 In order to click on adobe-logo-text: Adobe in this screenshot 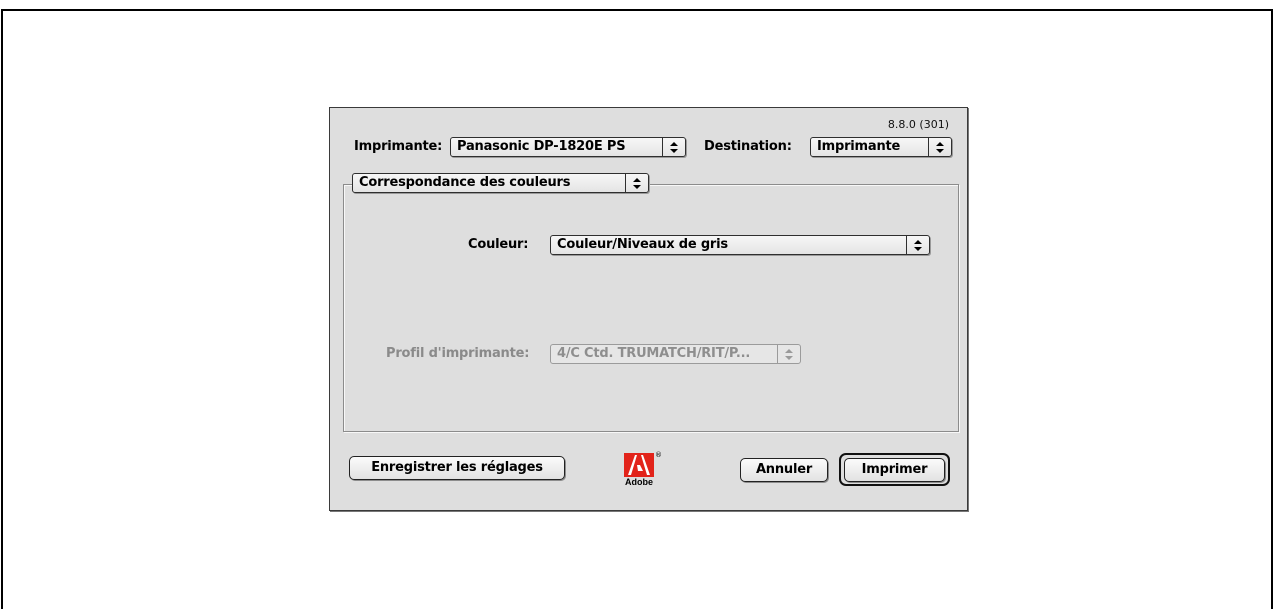, I will do `click(639, 482)`.